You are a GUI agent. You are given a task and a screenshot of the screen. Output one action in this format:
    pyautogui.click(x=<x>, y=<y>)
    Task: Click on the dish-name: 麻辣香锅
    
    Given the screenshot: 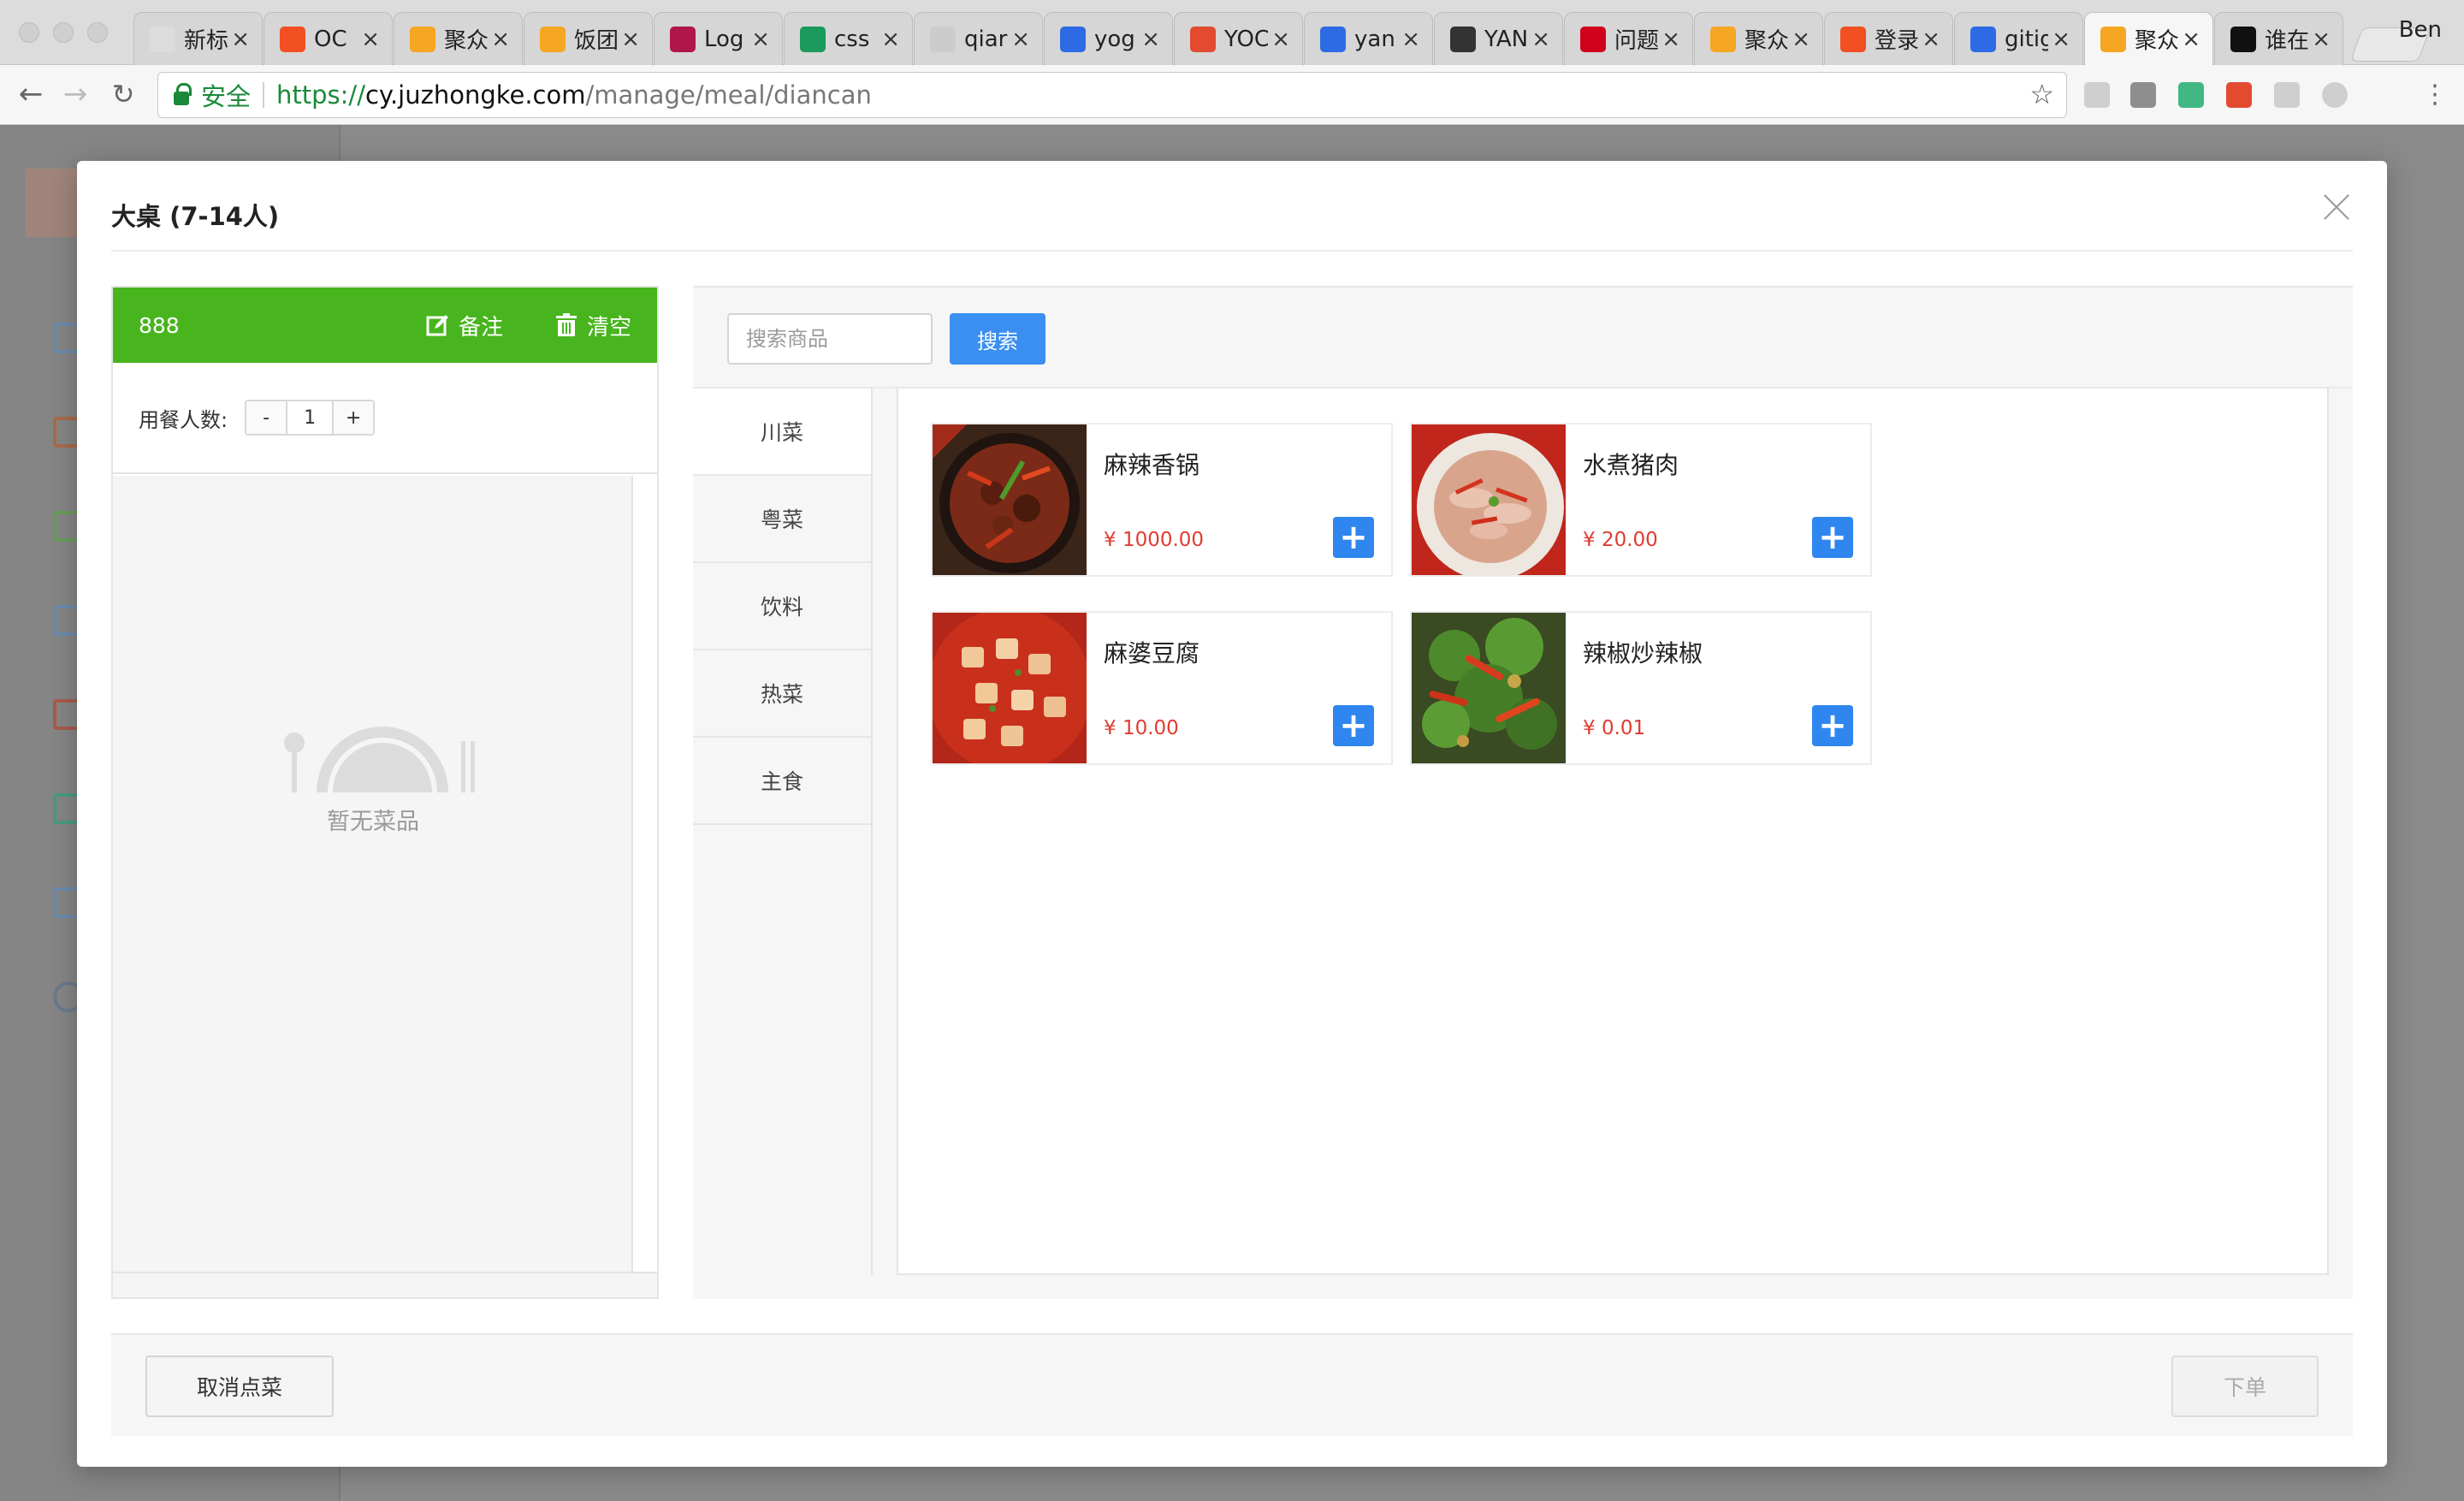 What is the action you would take?
    pyautogui.click(x=1152, y=465)
    